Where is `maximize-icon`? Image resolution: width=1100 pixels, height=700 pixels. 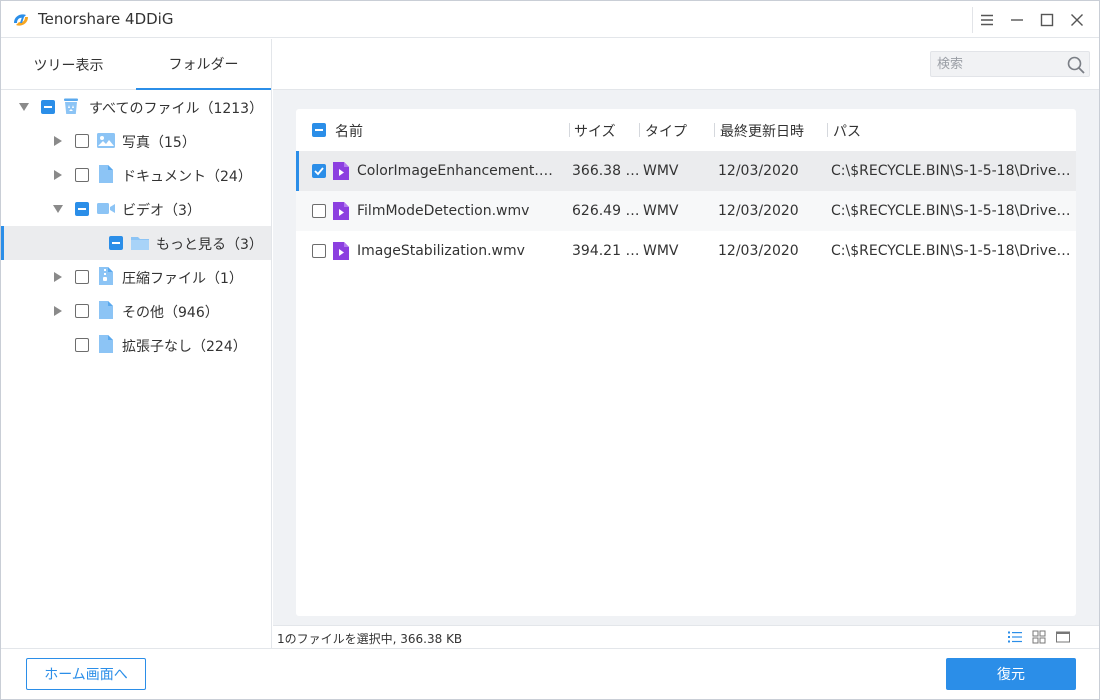
maximize-icon is located at coordinates (1047, 20).